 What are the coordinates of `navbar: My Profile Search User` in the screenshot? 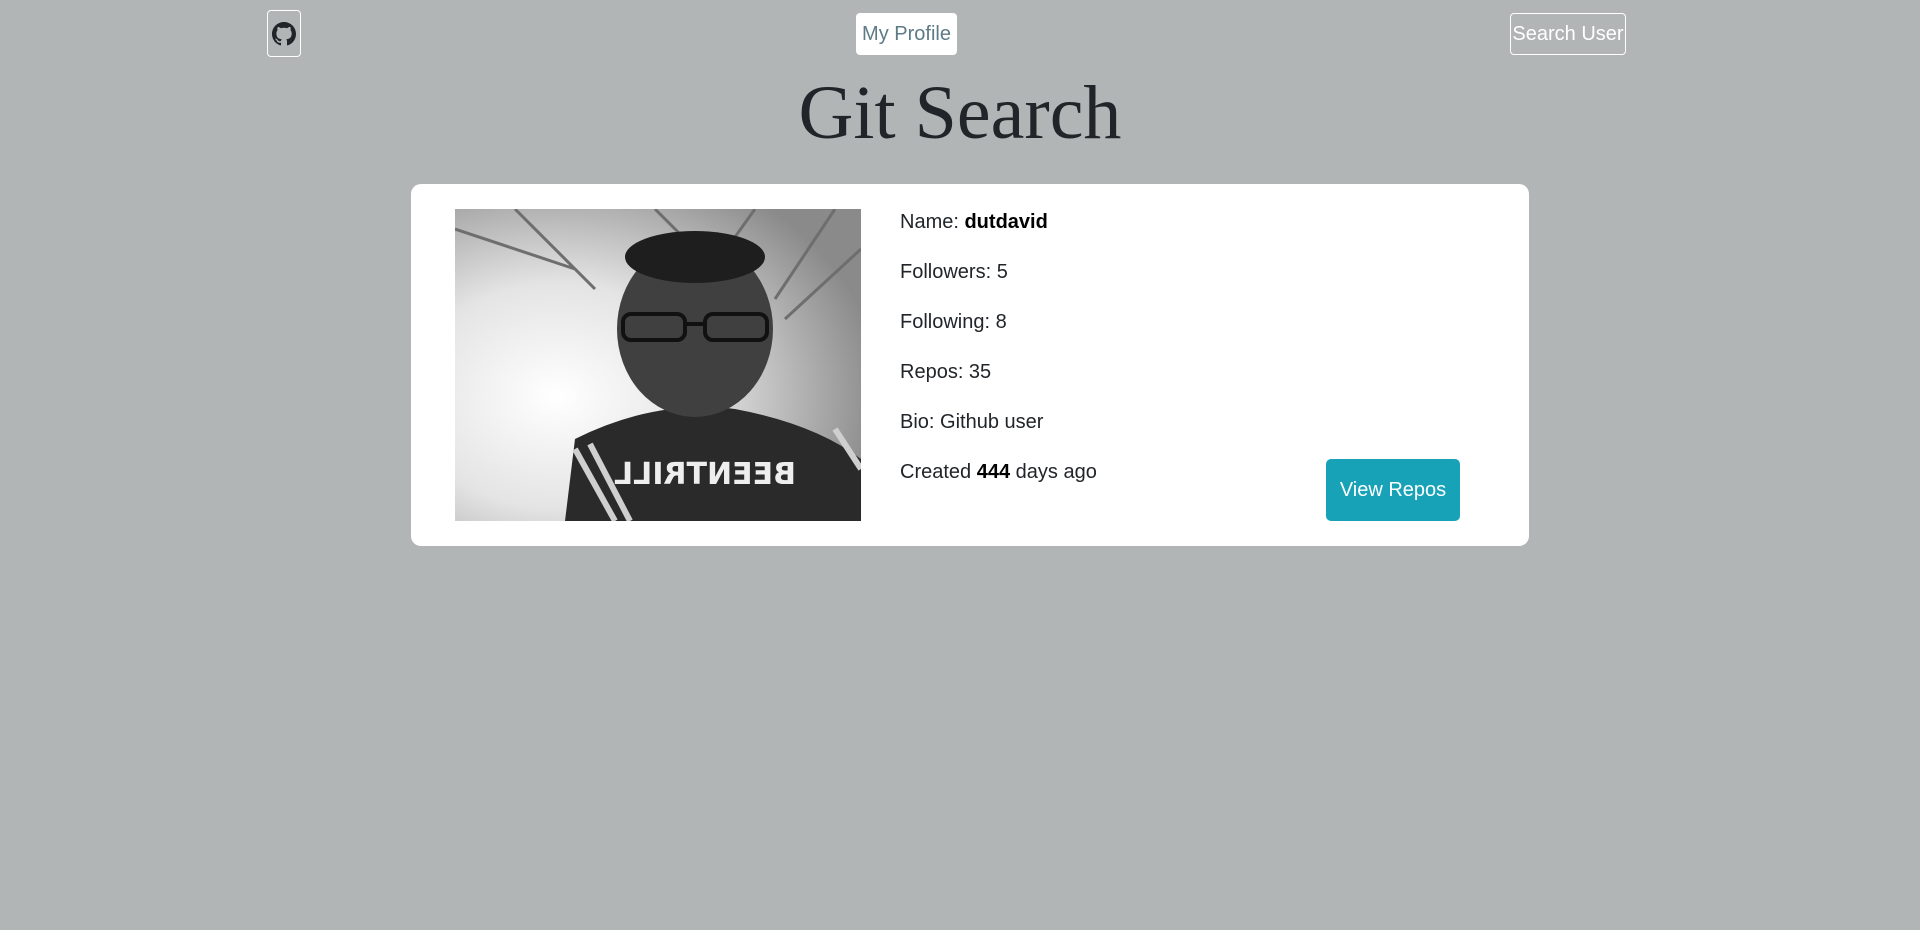 It's located at (960, 35).